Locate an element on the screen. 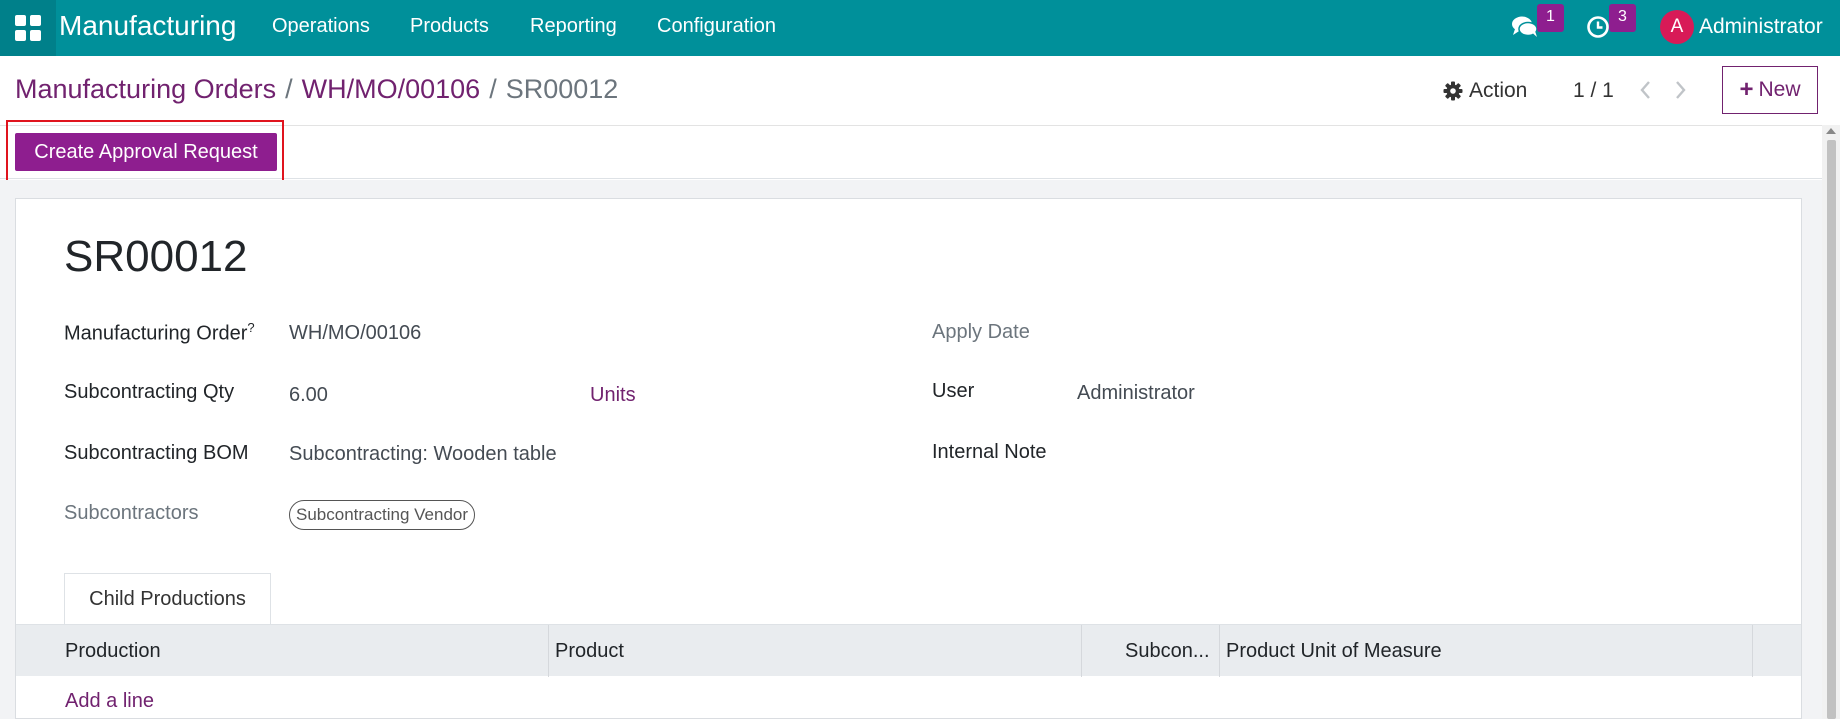 The width and height of the screenshot is (1840, 719). manufacturing-order-label: Manufacturing Order? is located at coordinates (159, 333).